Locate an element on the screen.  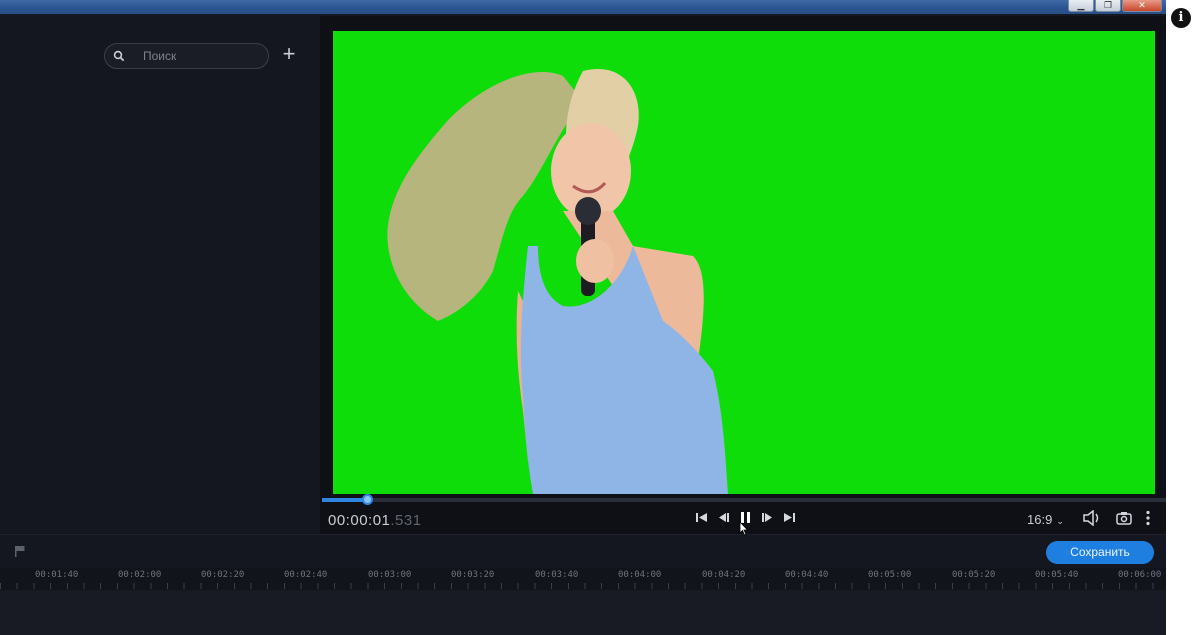
search-placeholder: Поиск is located at coordinates (160, 56).